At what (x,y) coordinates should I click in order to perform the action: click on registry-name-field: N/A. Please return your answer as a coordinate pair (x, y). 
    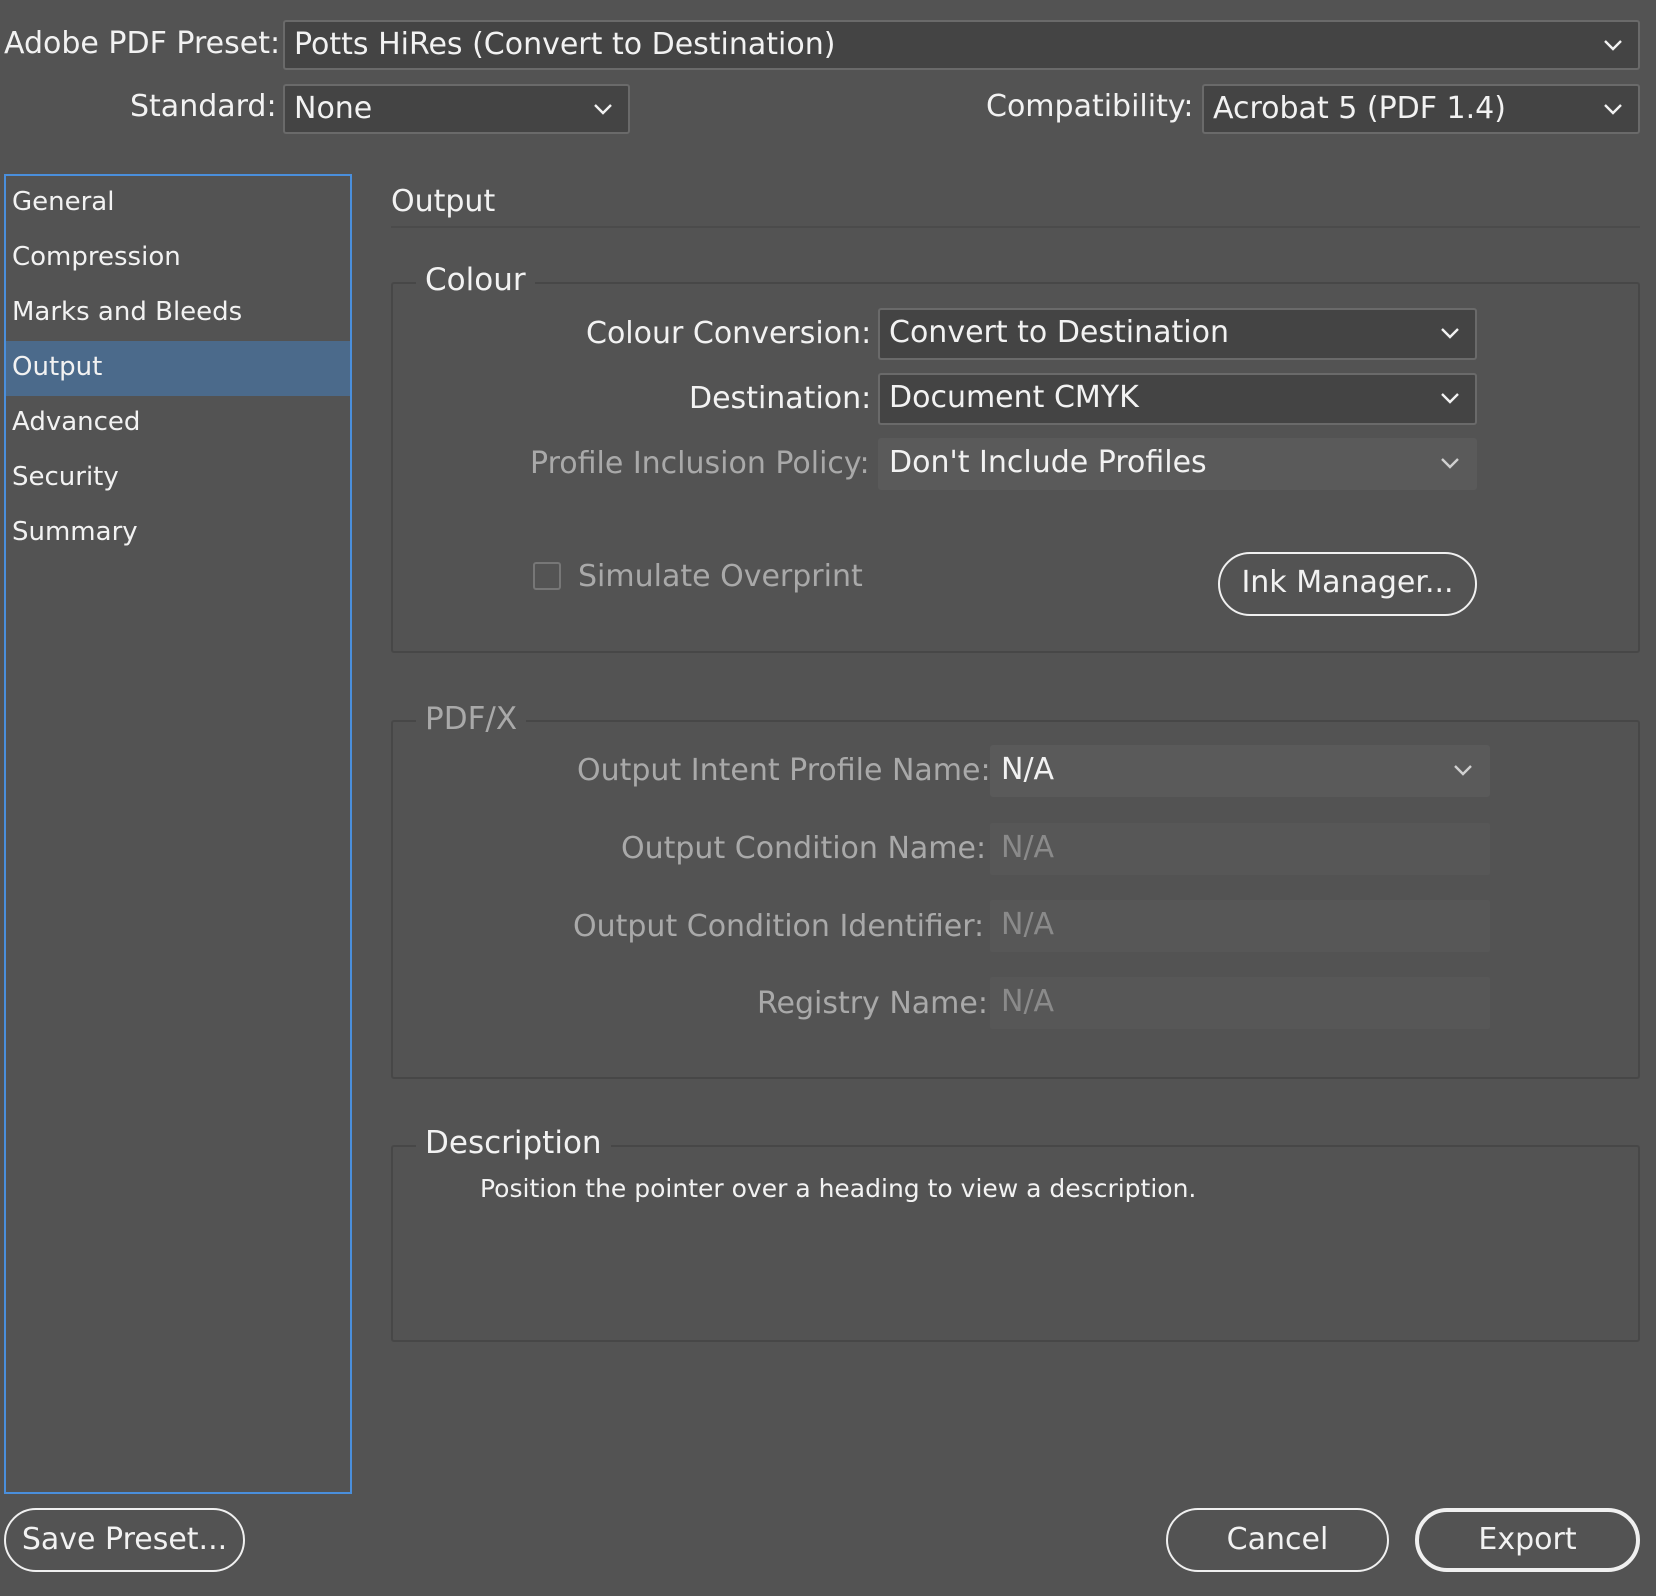
    Looking at the image, I should click on (1240, 1003).